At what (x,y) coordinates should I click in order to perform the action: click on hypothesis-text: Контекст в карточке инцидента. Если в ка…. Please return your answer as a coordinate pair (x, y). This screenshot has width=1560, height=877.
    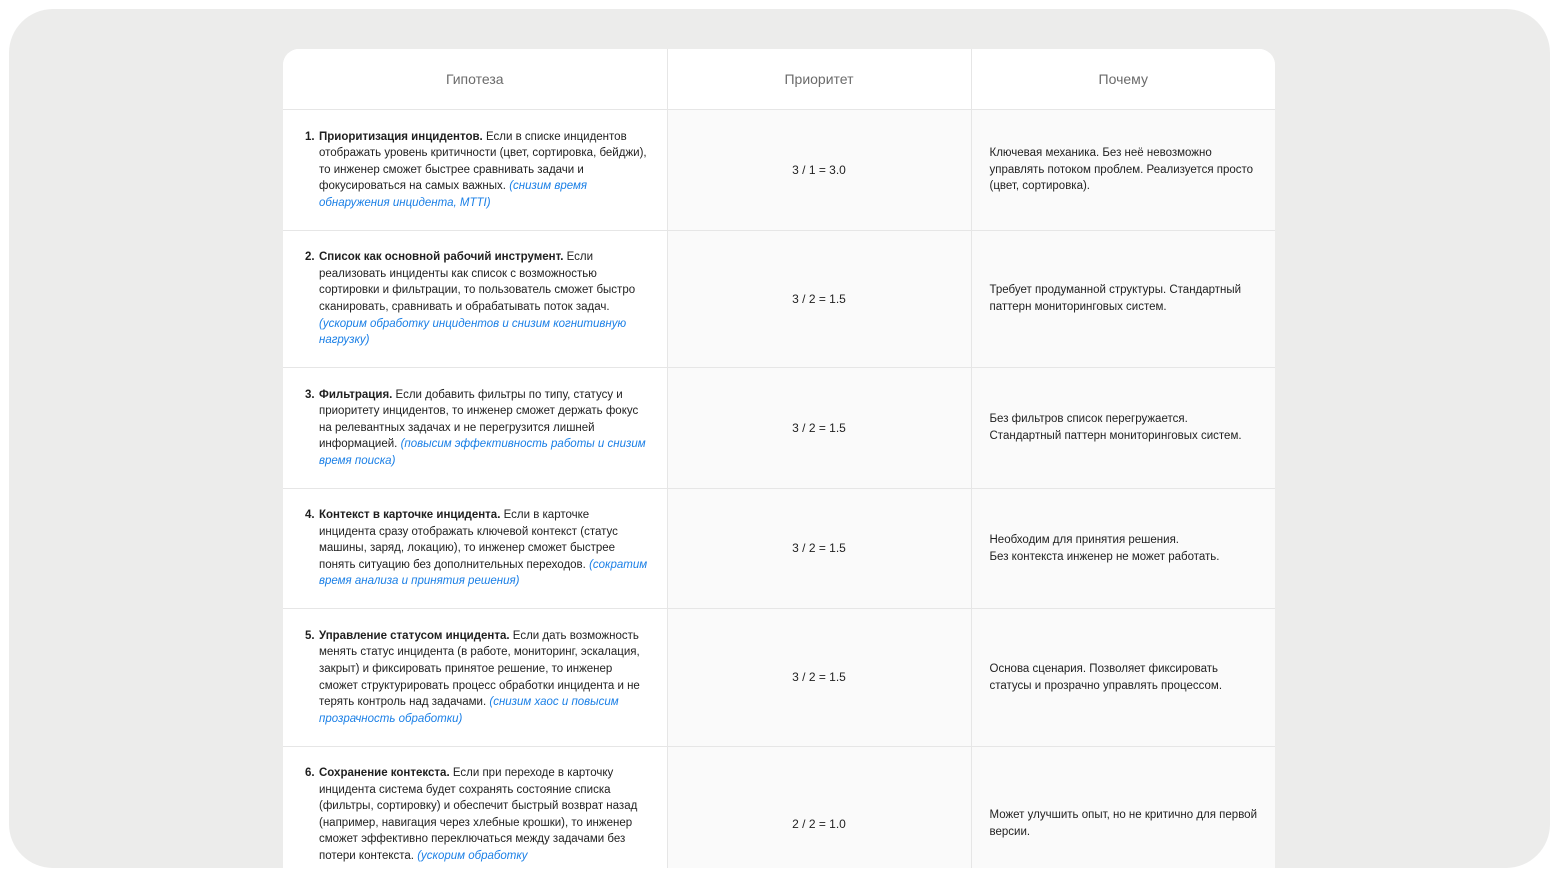
    Looking at the image, I should click on (484, 548).